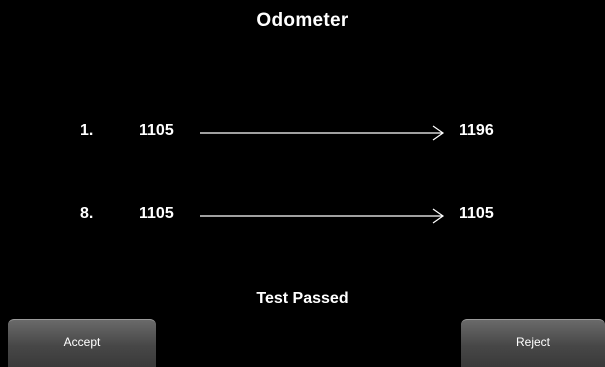  What do you see at coordinates (533, 343) in the screenshot?
I see `reject-button: Reject` at bounding box center [533, 343].